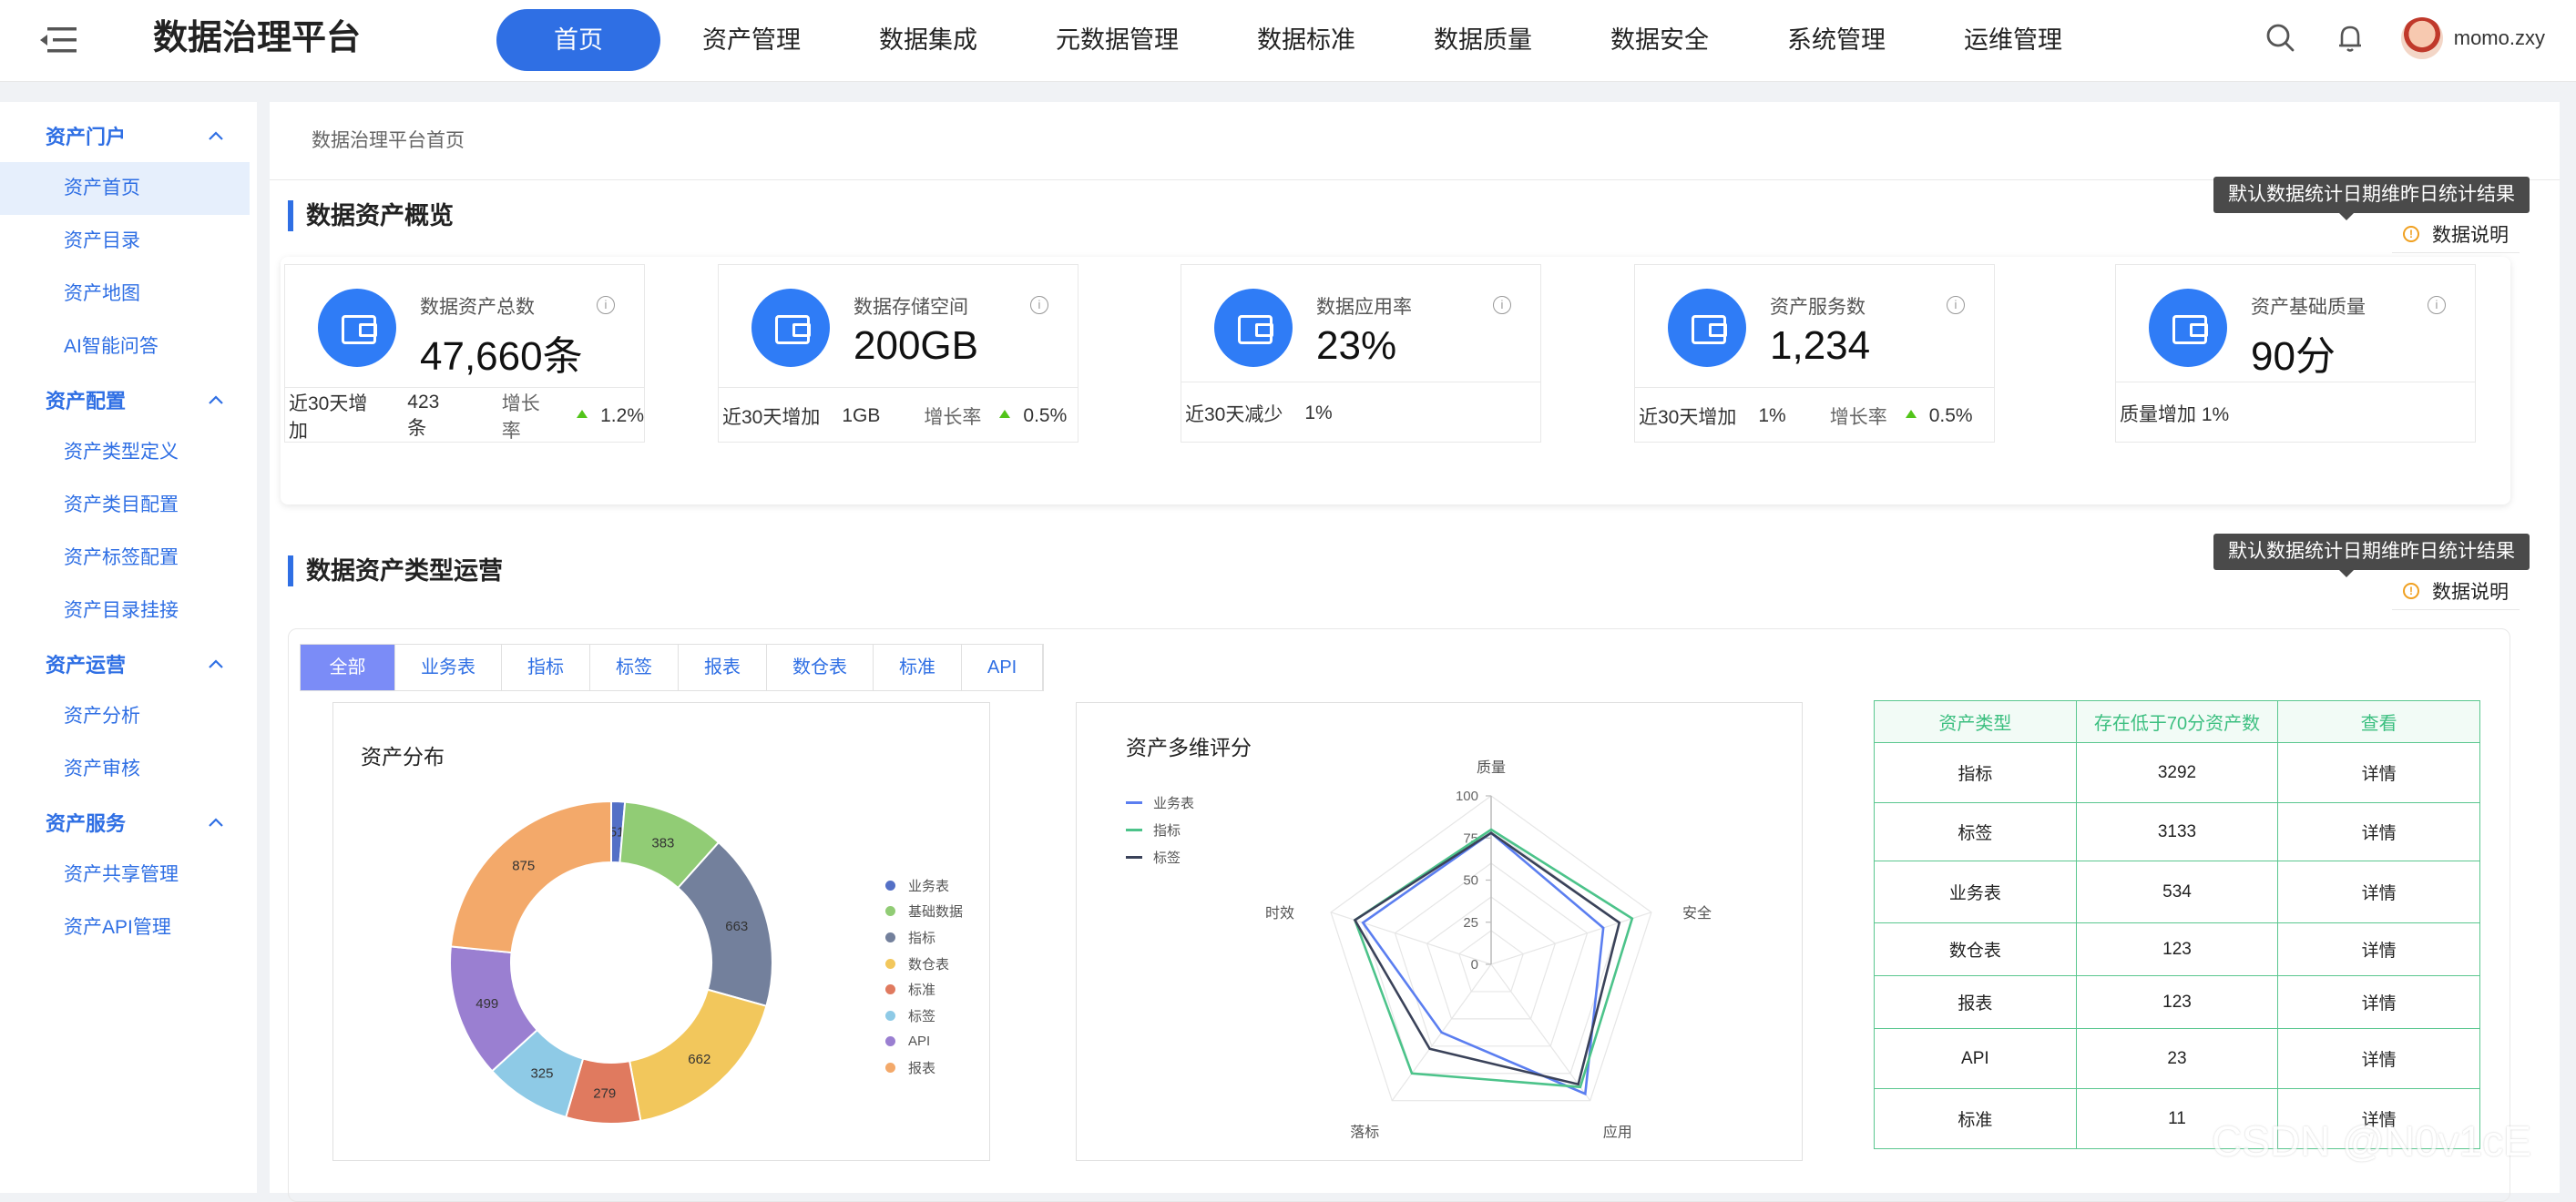  Describe the element at coordinates (1483, 40) in the screenshot. I see `nav-item-5: 数据质量` at that location.